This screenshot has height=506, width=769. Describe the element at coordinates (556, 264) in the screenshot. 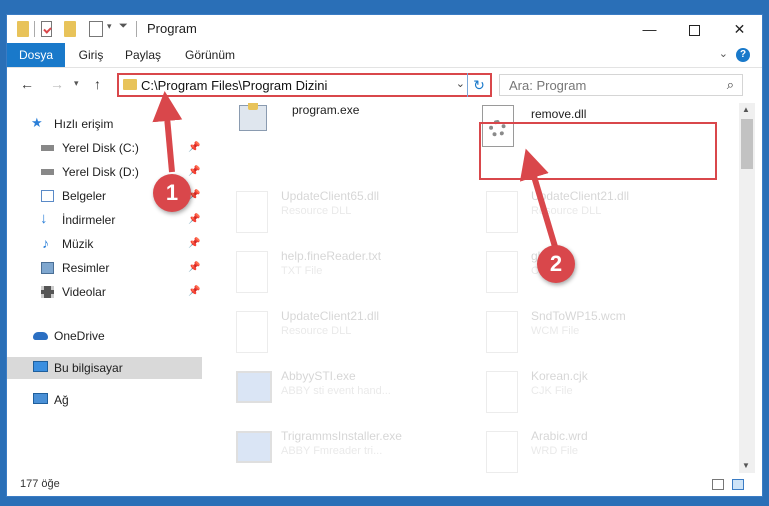

I see `step-2-badge: 2` at that location.